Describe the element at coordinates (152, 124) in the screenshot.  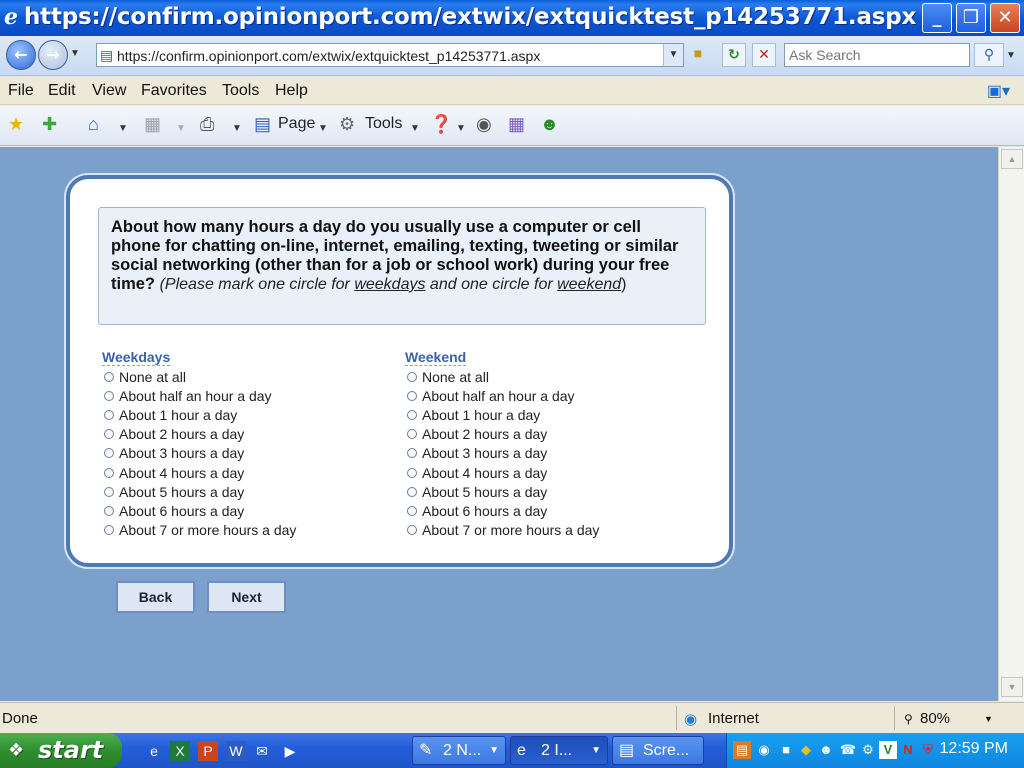
I see `feeds-icon: ▦` at that location.